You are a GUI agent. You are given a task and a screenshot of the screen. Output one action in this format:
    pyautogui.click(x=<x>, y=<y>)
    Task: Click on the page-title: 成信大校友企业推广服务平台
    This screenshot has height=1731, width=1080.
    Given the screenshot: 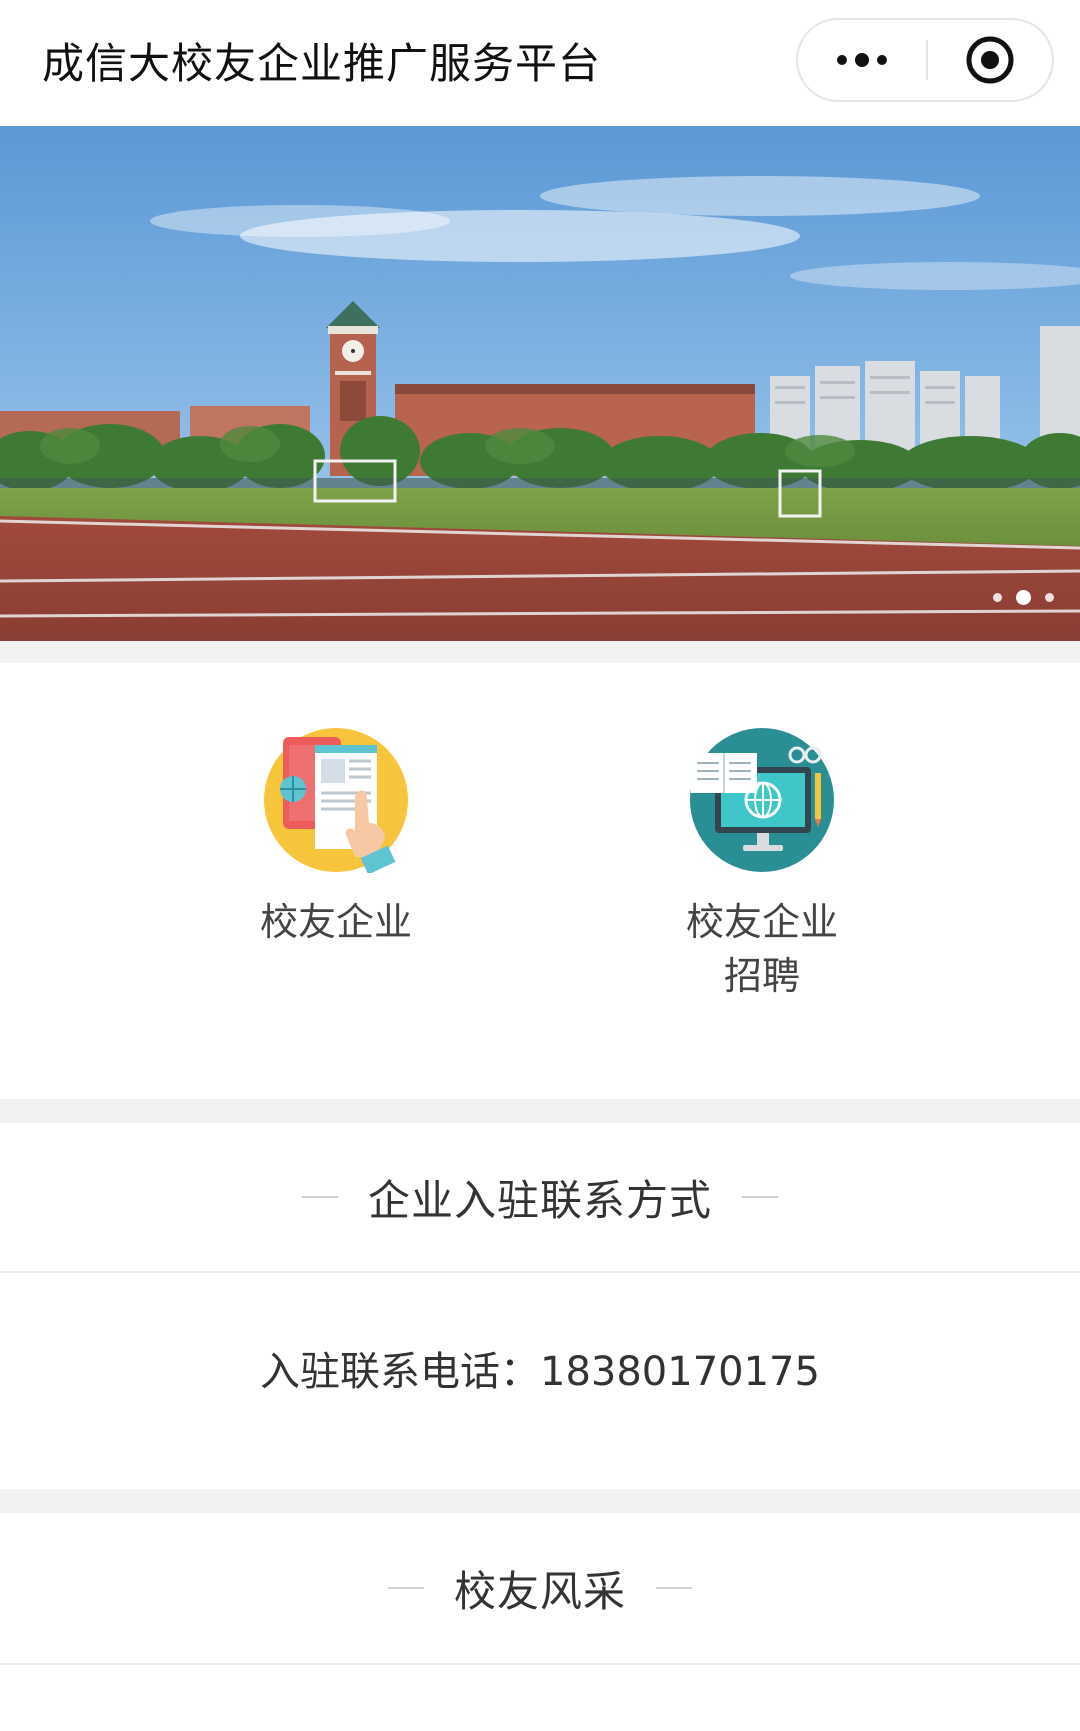 What is the action you would take?
    pyautogui.click(x=322, y=63)
    